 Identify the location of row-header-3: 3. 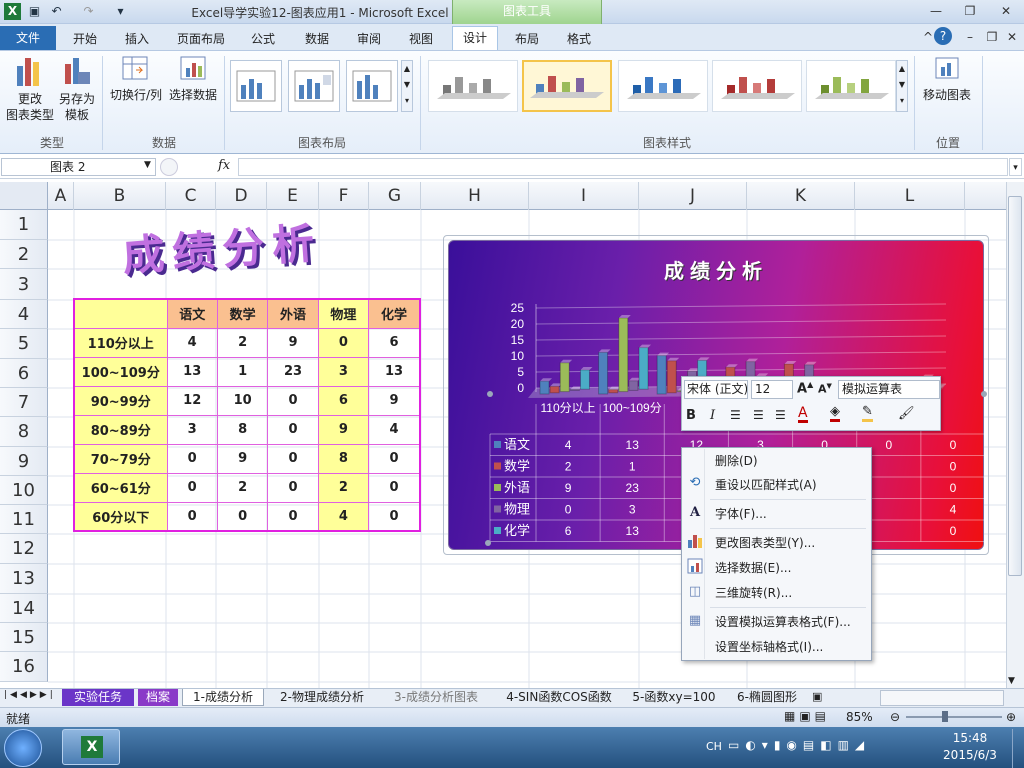
(24, 284).